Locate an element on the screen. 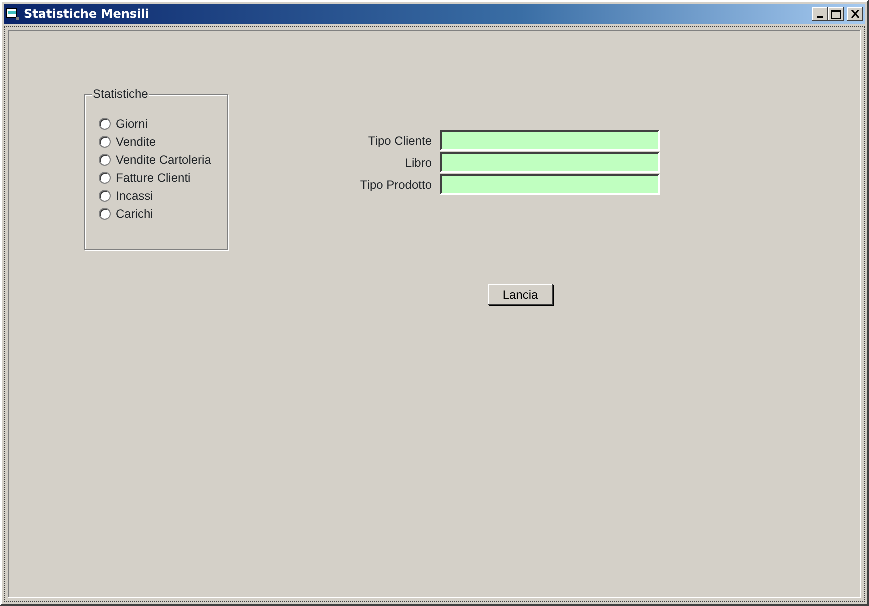 The image size is (869, 606). field-label: Tipo Cliente is located at coordinates (399, 141).